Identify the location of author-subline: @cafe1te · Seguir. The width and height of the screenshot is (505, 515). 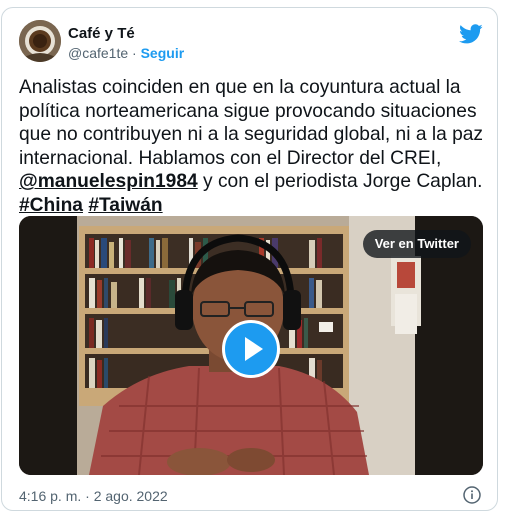
(126, 53).